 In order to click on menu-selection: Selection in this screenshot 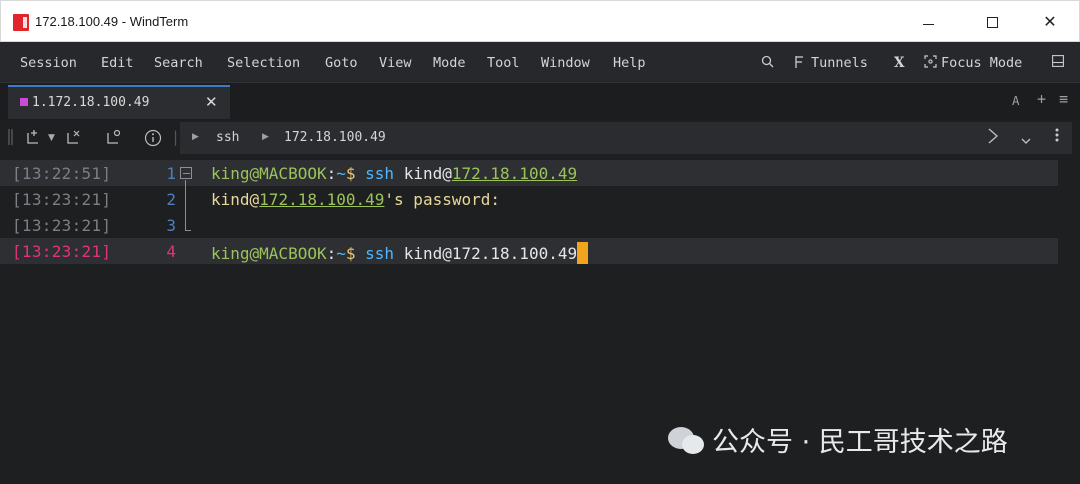, I will do `click(263, 63)`.